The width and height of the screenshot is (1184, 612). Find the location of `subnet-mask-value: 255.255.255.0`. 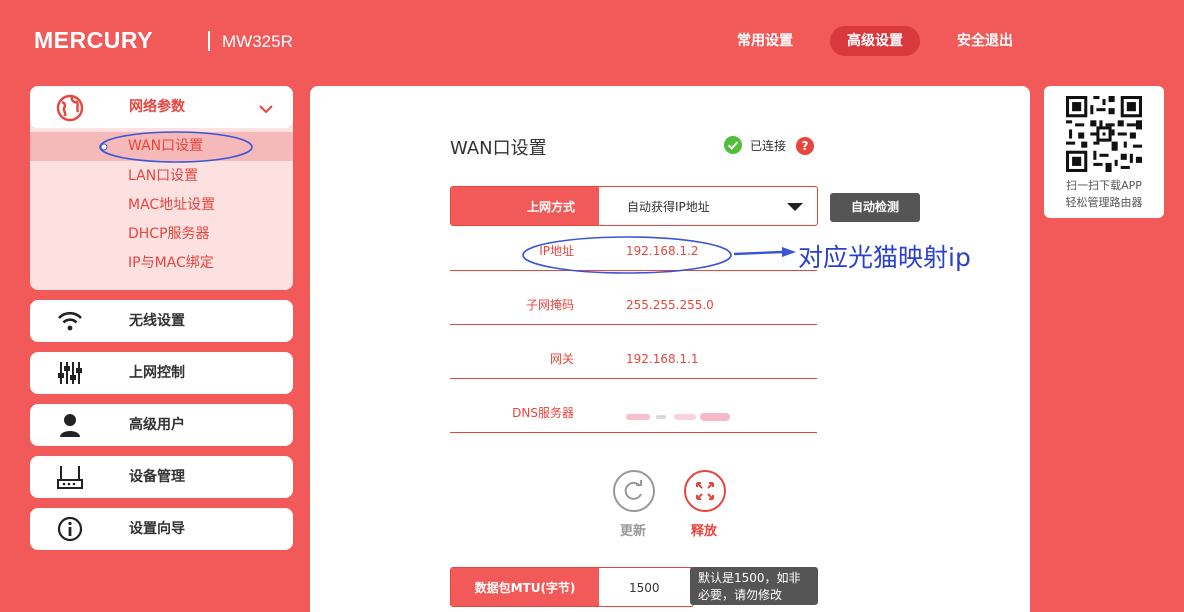

subnet-mask-value: 255.255.255.0 is located at coordinates (670, 305).